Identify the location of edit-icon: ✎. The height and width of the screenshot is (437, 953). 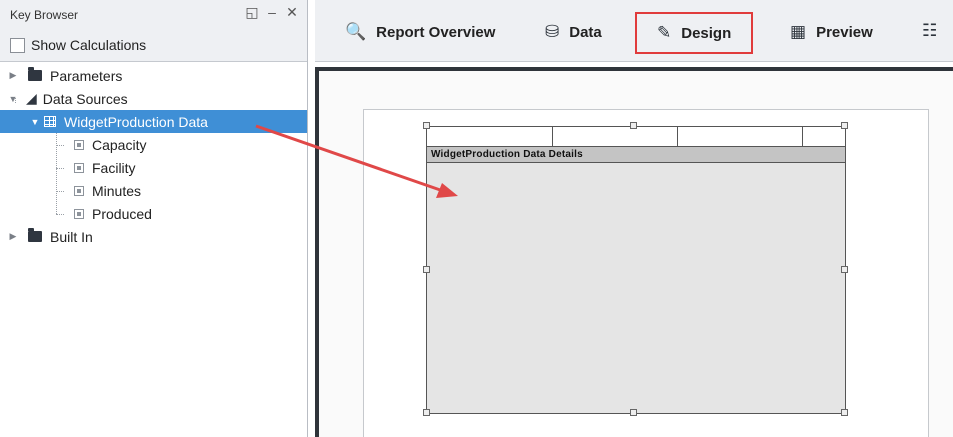
(664, 32).